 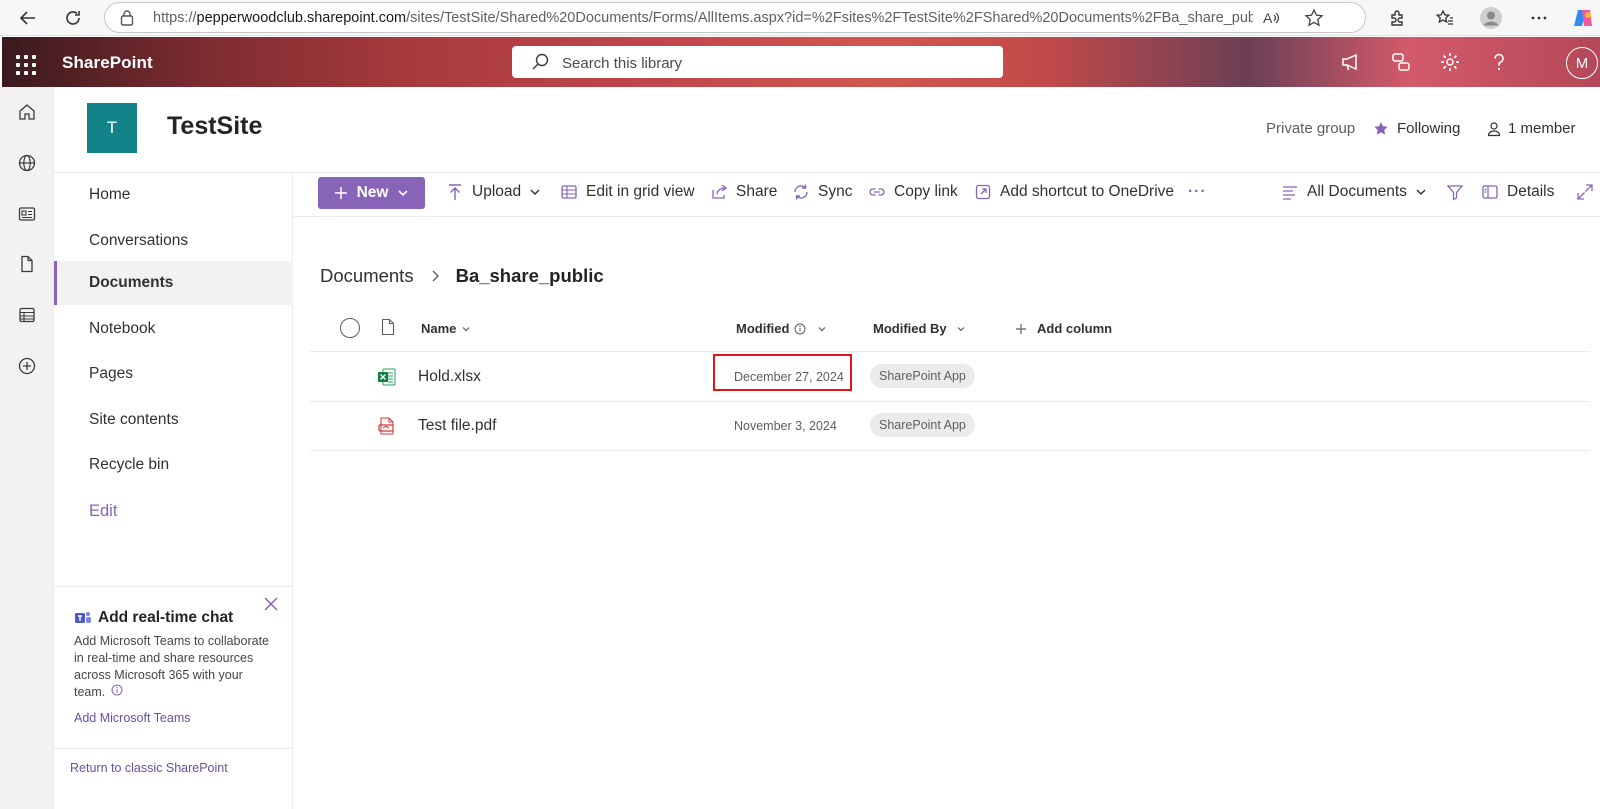 I want to click on file-type-icon, so click(x=388, y=327).